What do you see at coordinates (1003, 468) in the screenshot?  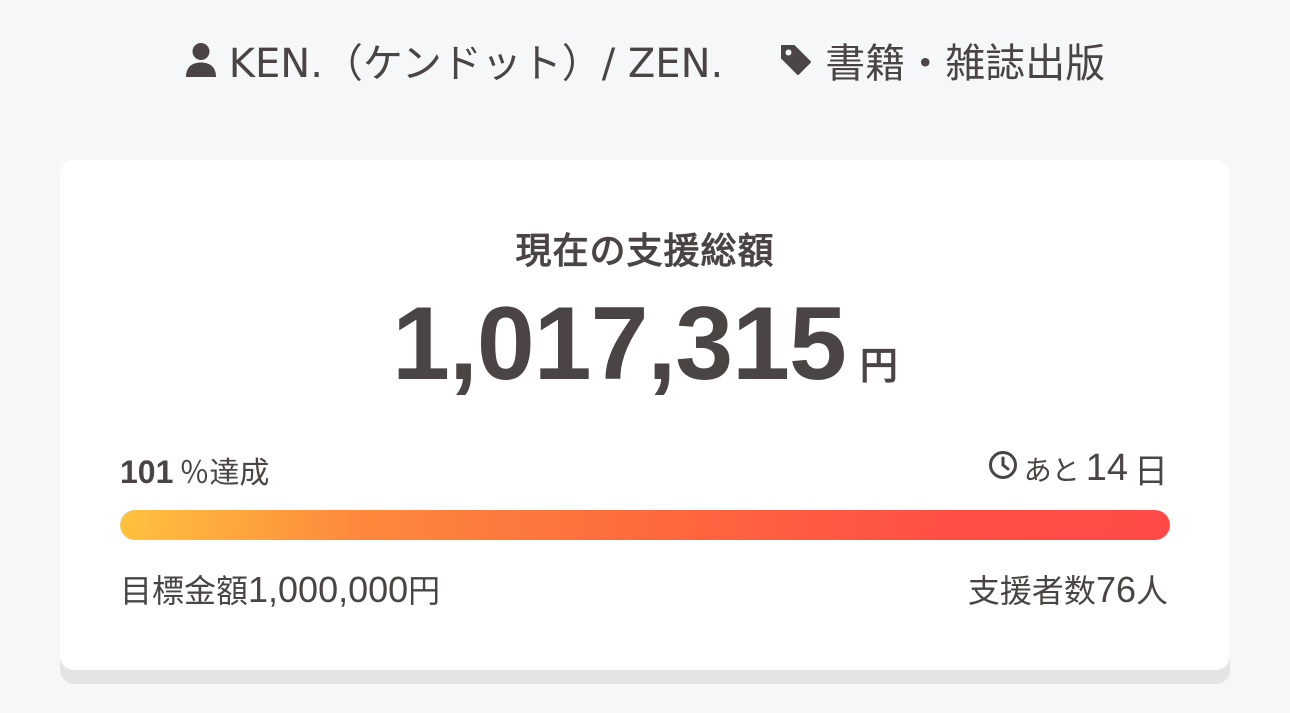 I see `clock-icon` at bounding box center [1003, 468].